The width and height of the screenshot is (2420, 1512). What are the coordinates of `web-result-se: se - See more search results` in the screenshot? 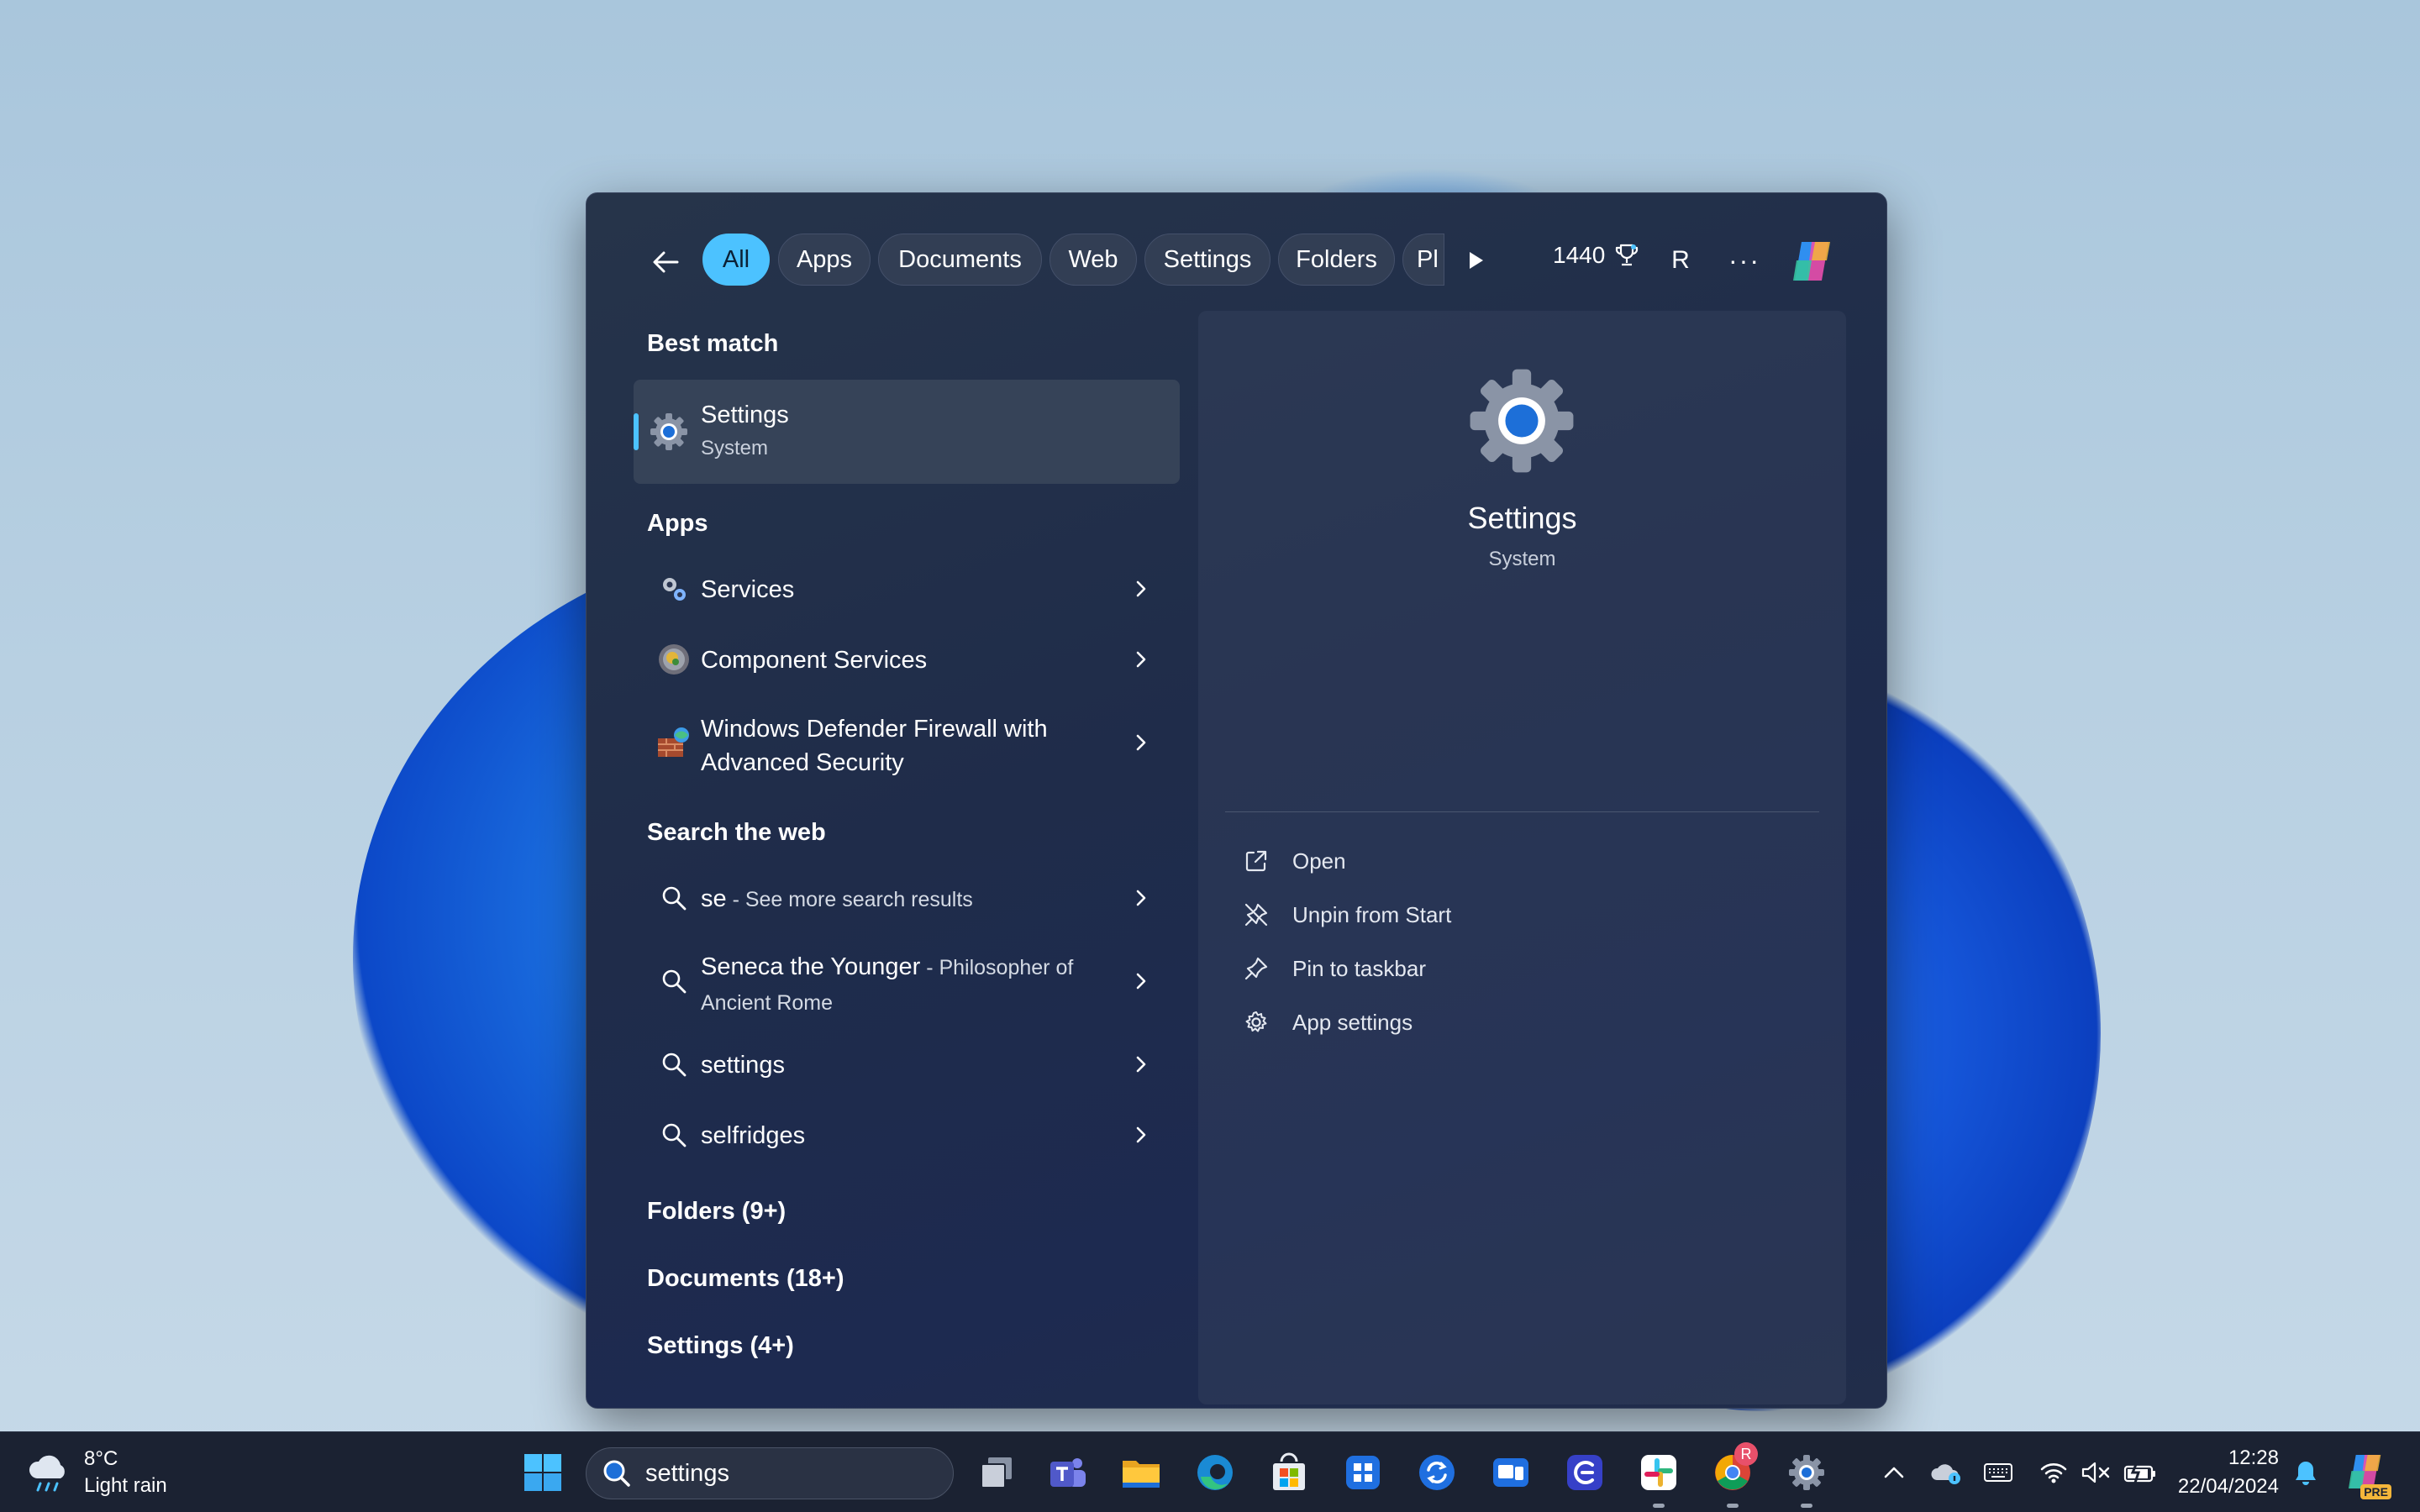 It's located at (907, 898).